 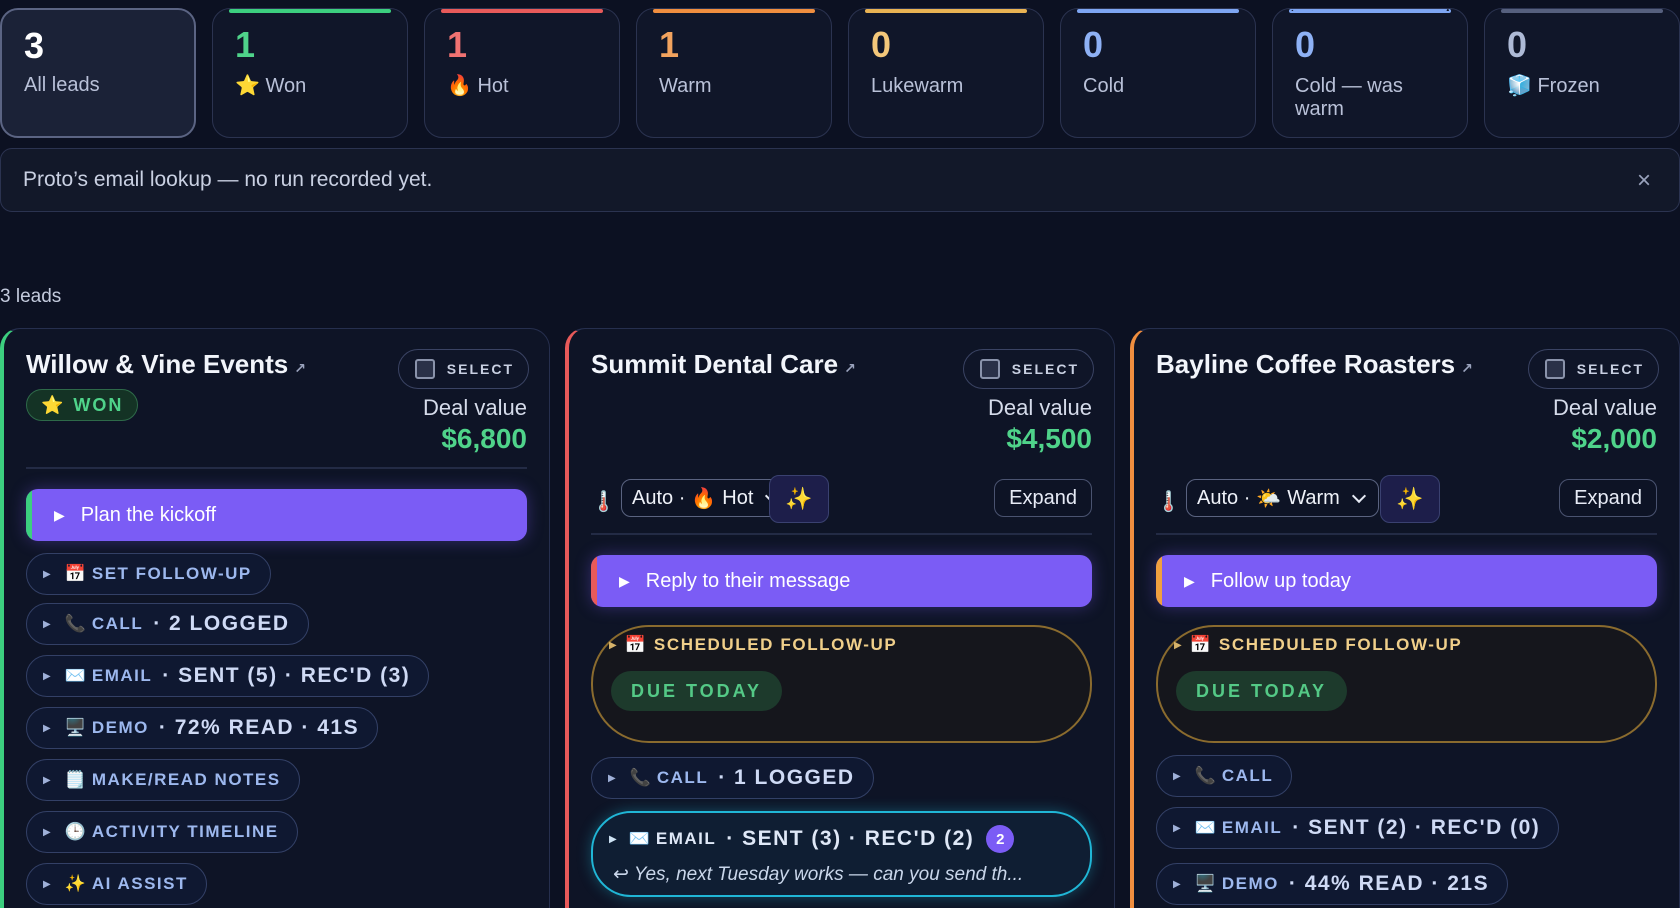 I want to click on next-action-button: ▶ Reply to their message, so click(x=841, y=581).